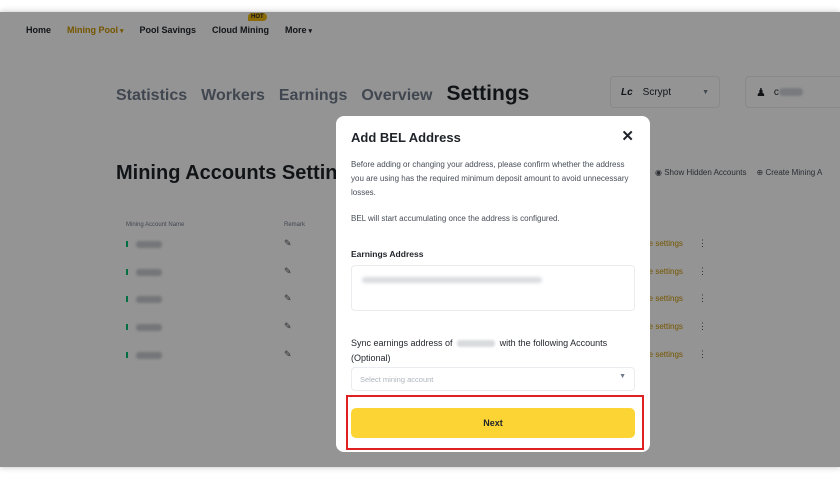 The width and height of the screenshot is (840, 480). What do you see at coordinates (627, 136) in the screenshot?
I see `close-icon: ✕` at bounding box center [627, 136].